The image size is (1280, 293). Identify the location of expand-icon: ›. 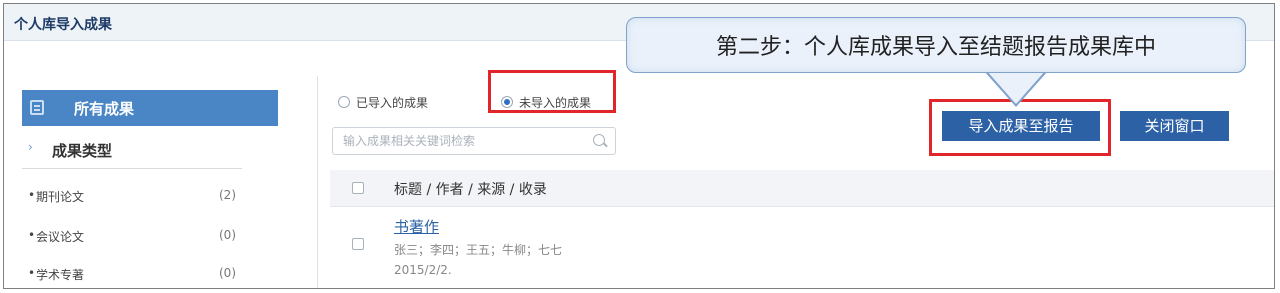
(30, 147).